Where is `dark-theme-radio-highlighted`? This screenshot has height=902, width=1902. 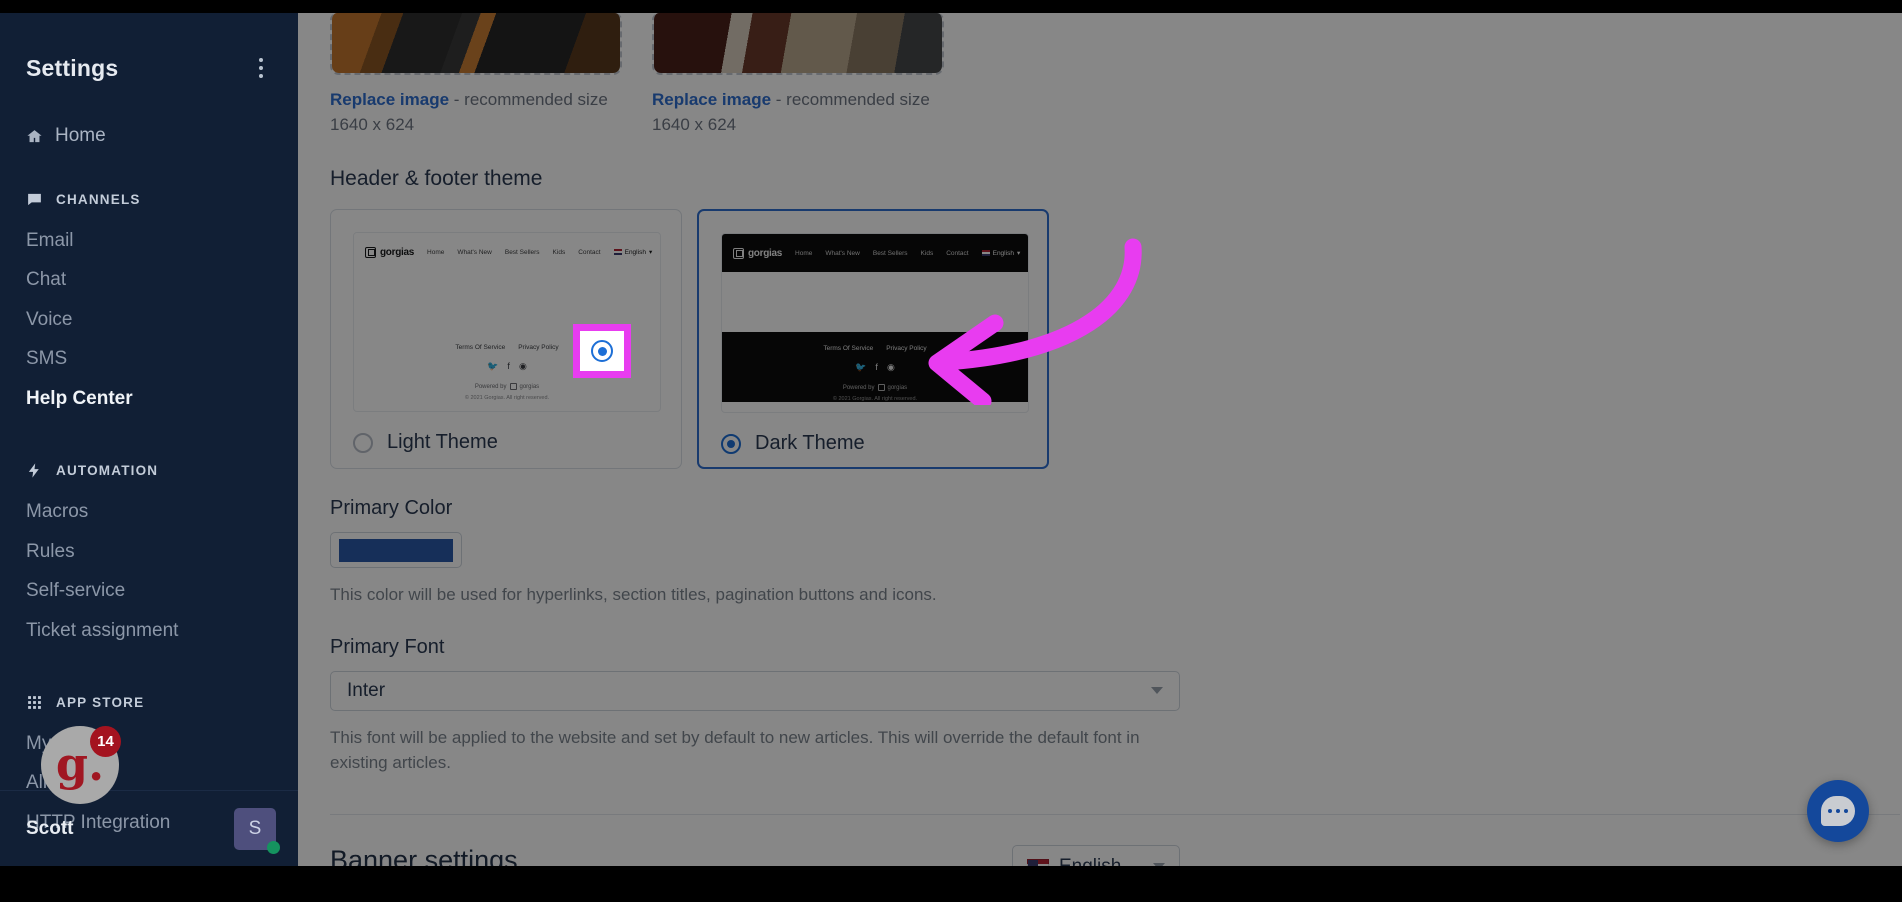
dark-theme-radio-highlighted is located at coordinates (602, 351).